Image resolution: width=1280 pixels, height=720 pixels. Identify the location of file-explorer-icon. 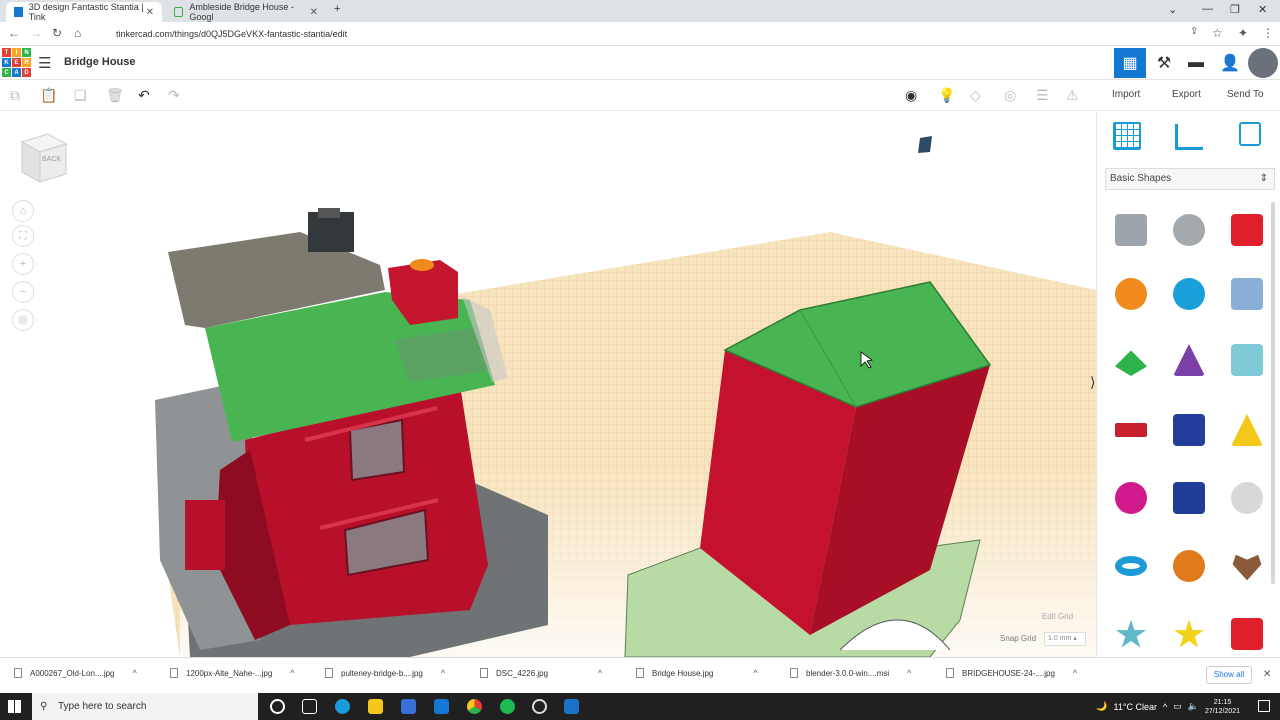
(375, 706).